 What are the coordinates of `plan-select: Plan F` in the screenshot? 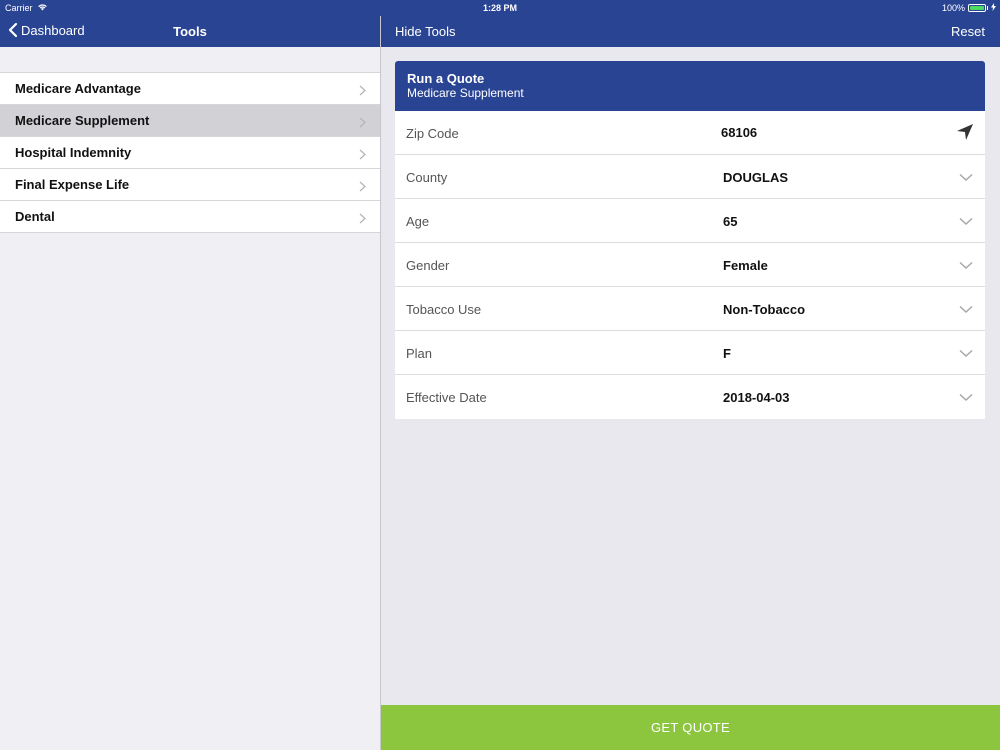 It's located at (690, 353).